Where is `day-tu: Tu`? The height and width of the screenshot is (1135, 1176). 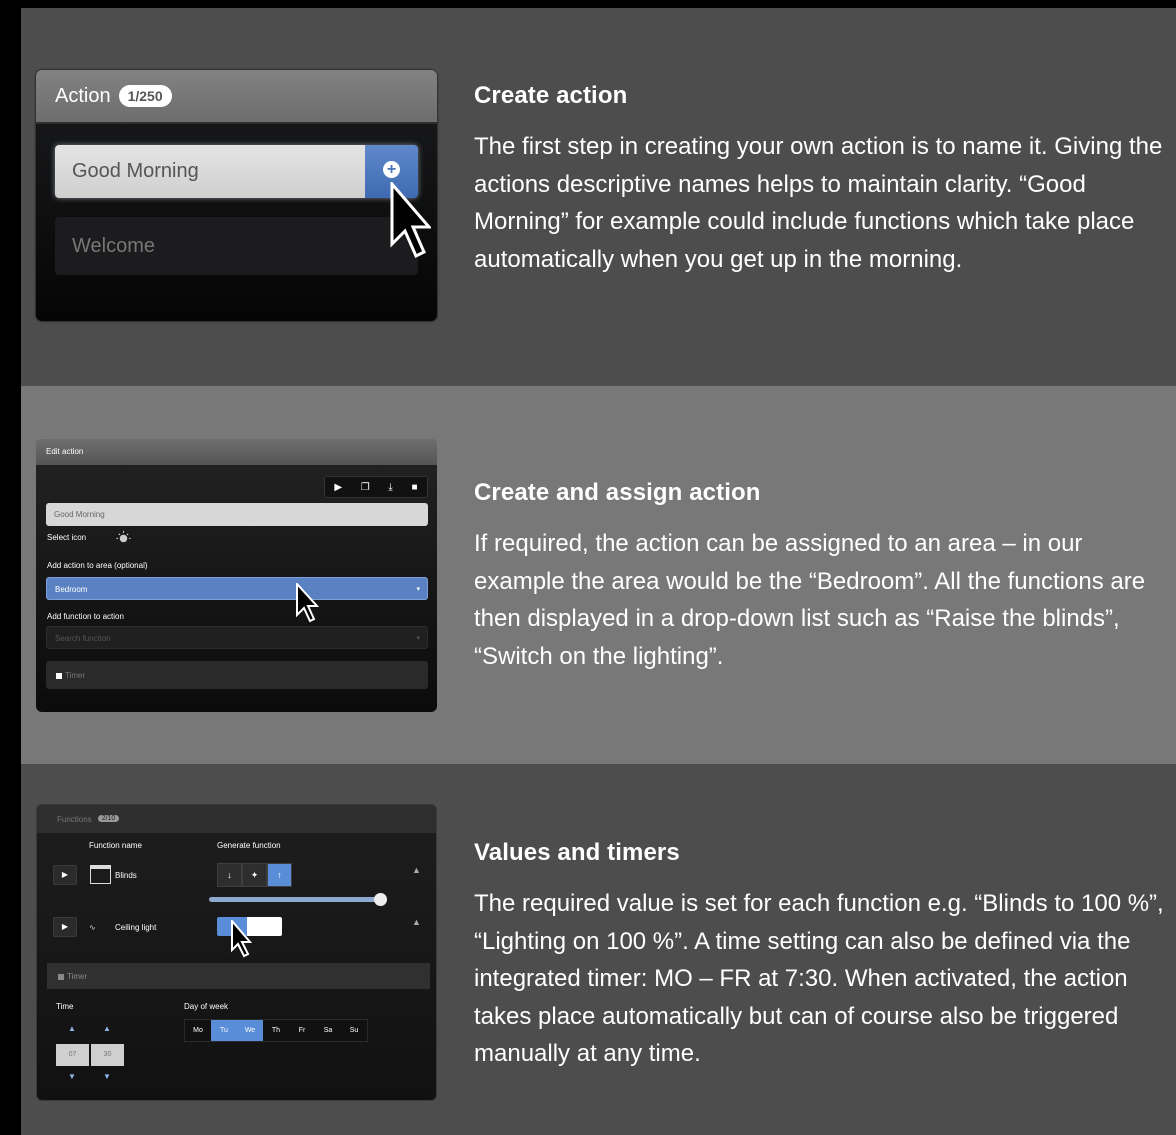
day-tu: Tu is located at coordinates (224, 1030).